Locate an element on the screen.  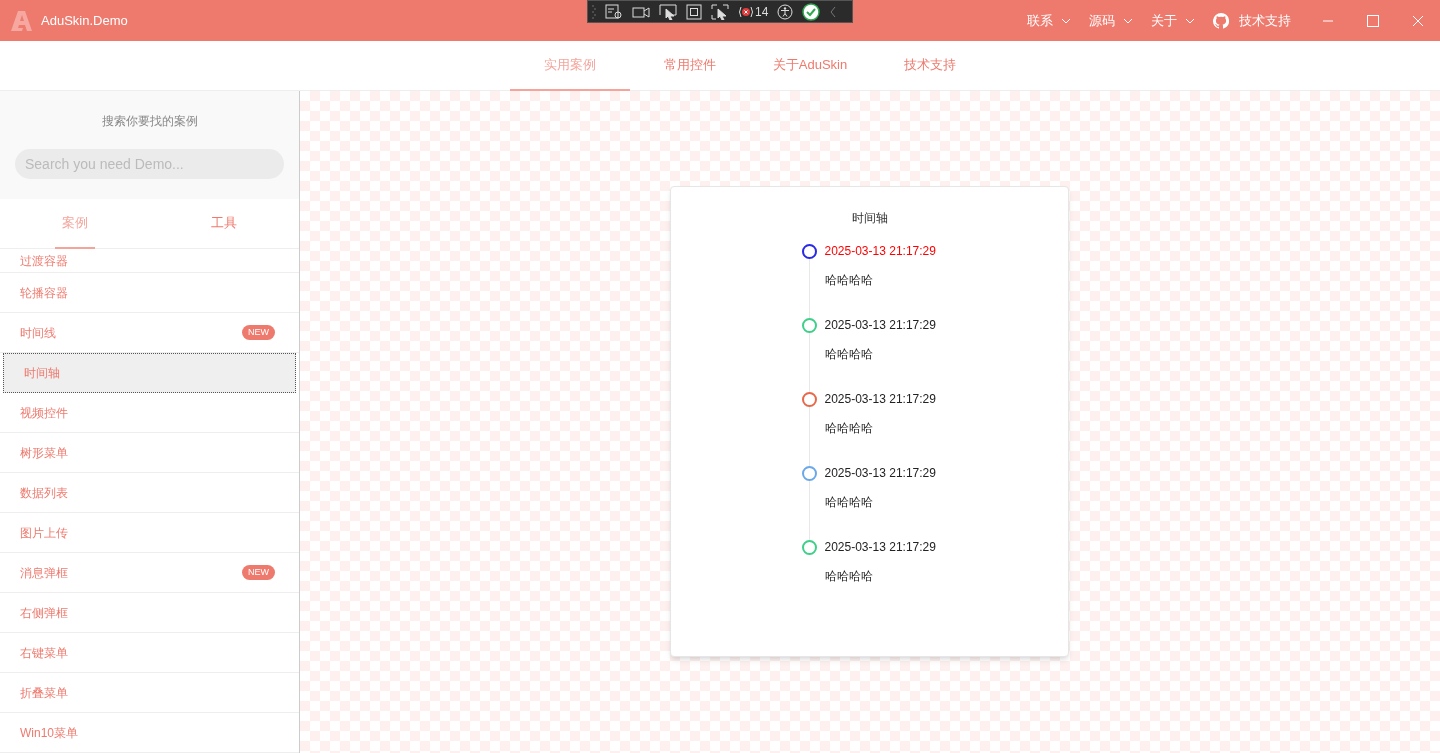
menu-dropdown: 关于 is located at coordinates (1173, 20).